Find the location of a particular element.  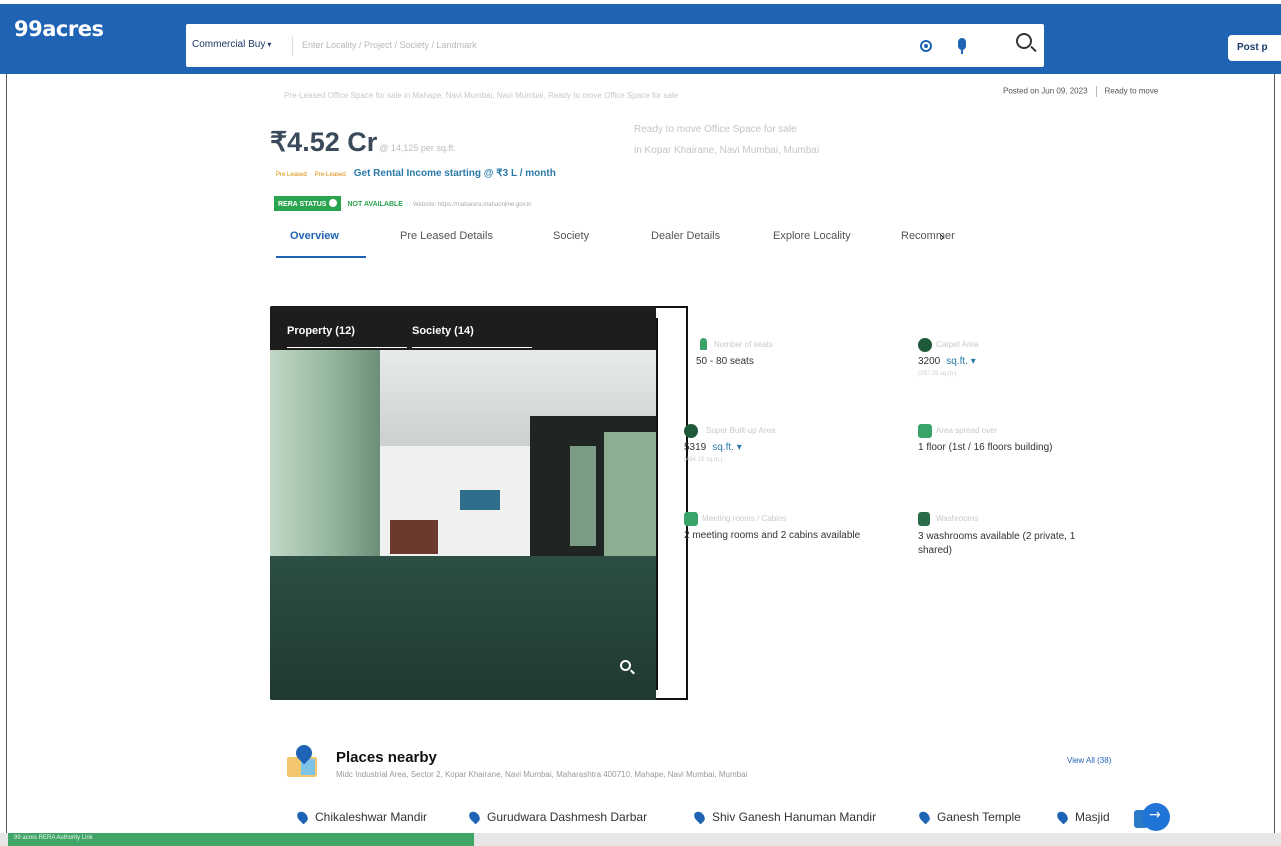

frame-border-right is located at coordinates (1274, 454).